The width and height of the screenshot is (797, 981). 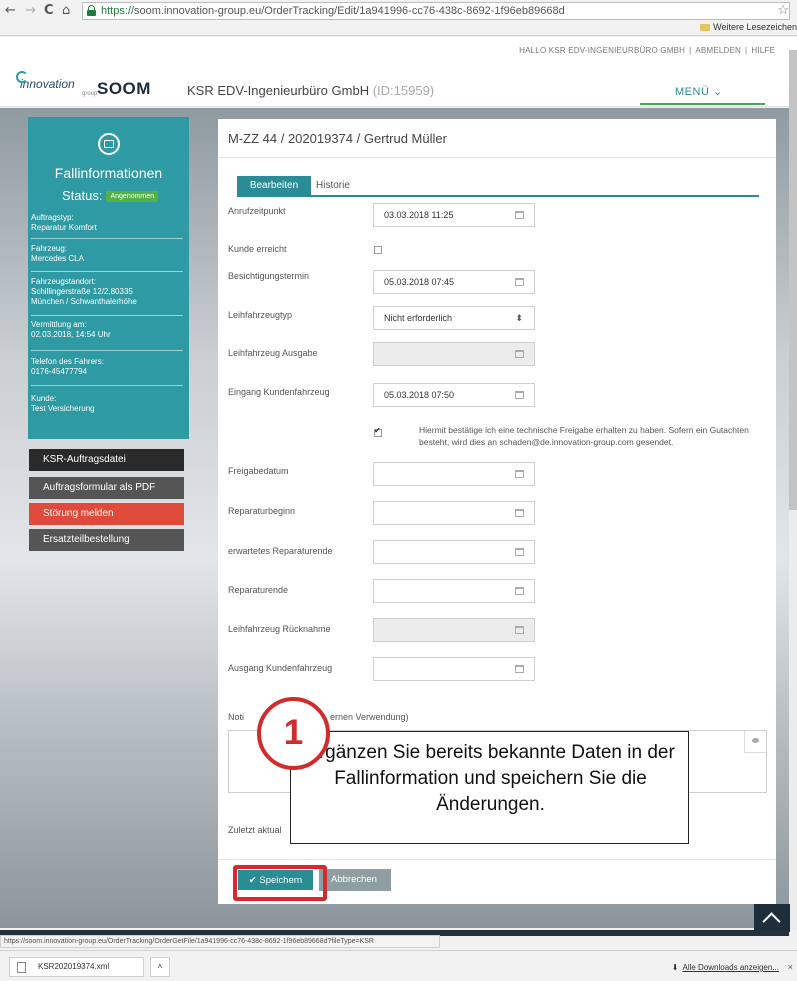 I want to click on logo-swirl-icon, so click(x=22, y=77).